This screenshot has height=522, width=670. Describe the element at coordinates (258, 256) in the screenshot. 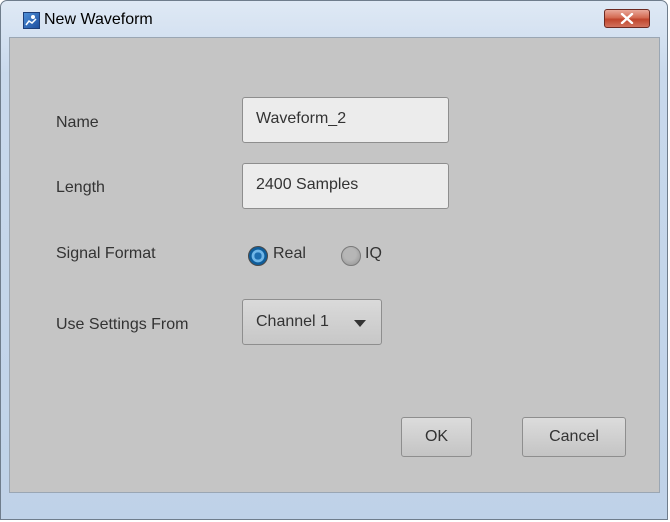

I see `real-radio` at that location.